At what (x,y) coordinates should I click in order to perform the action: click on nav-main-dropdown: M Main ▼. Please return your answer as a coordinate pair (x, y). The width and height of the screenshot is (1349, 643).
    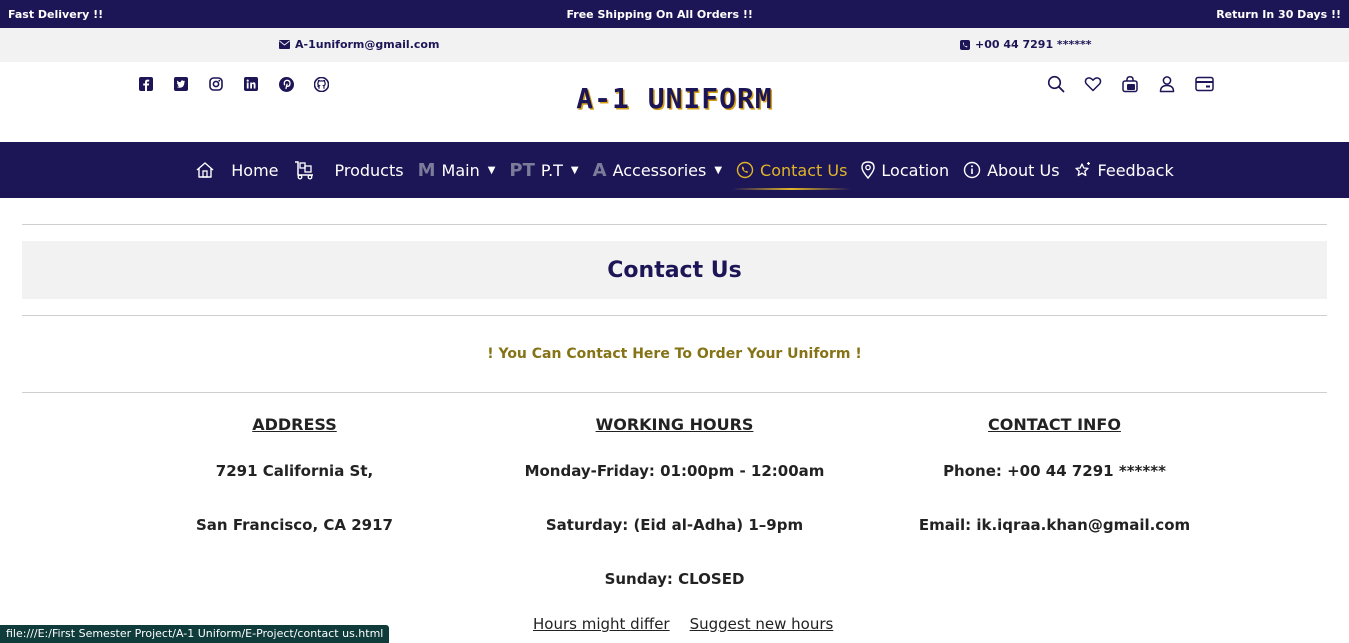
    Looking at the image, I should click on (457, 170).